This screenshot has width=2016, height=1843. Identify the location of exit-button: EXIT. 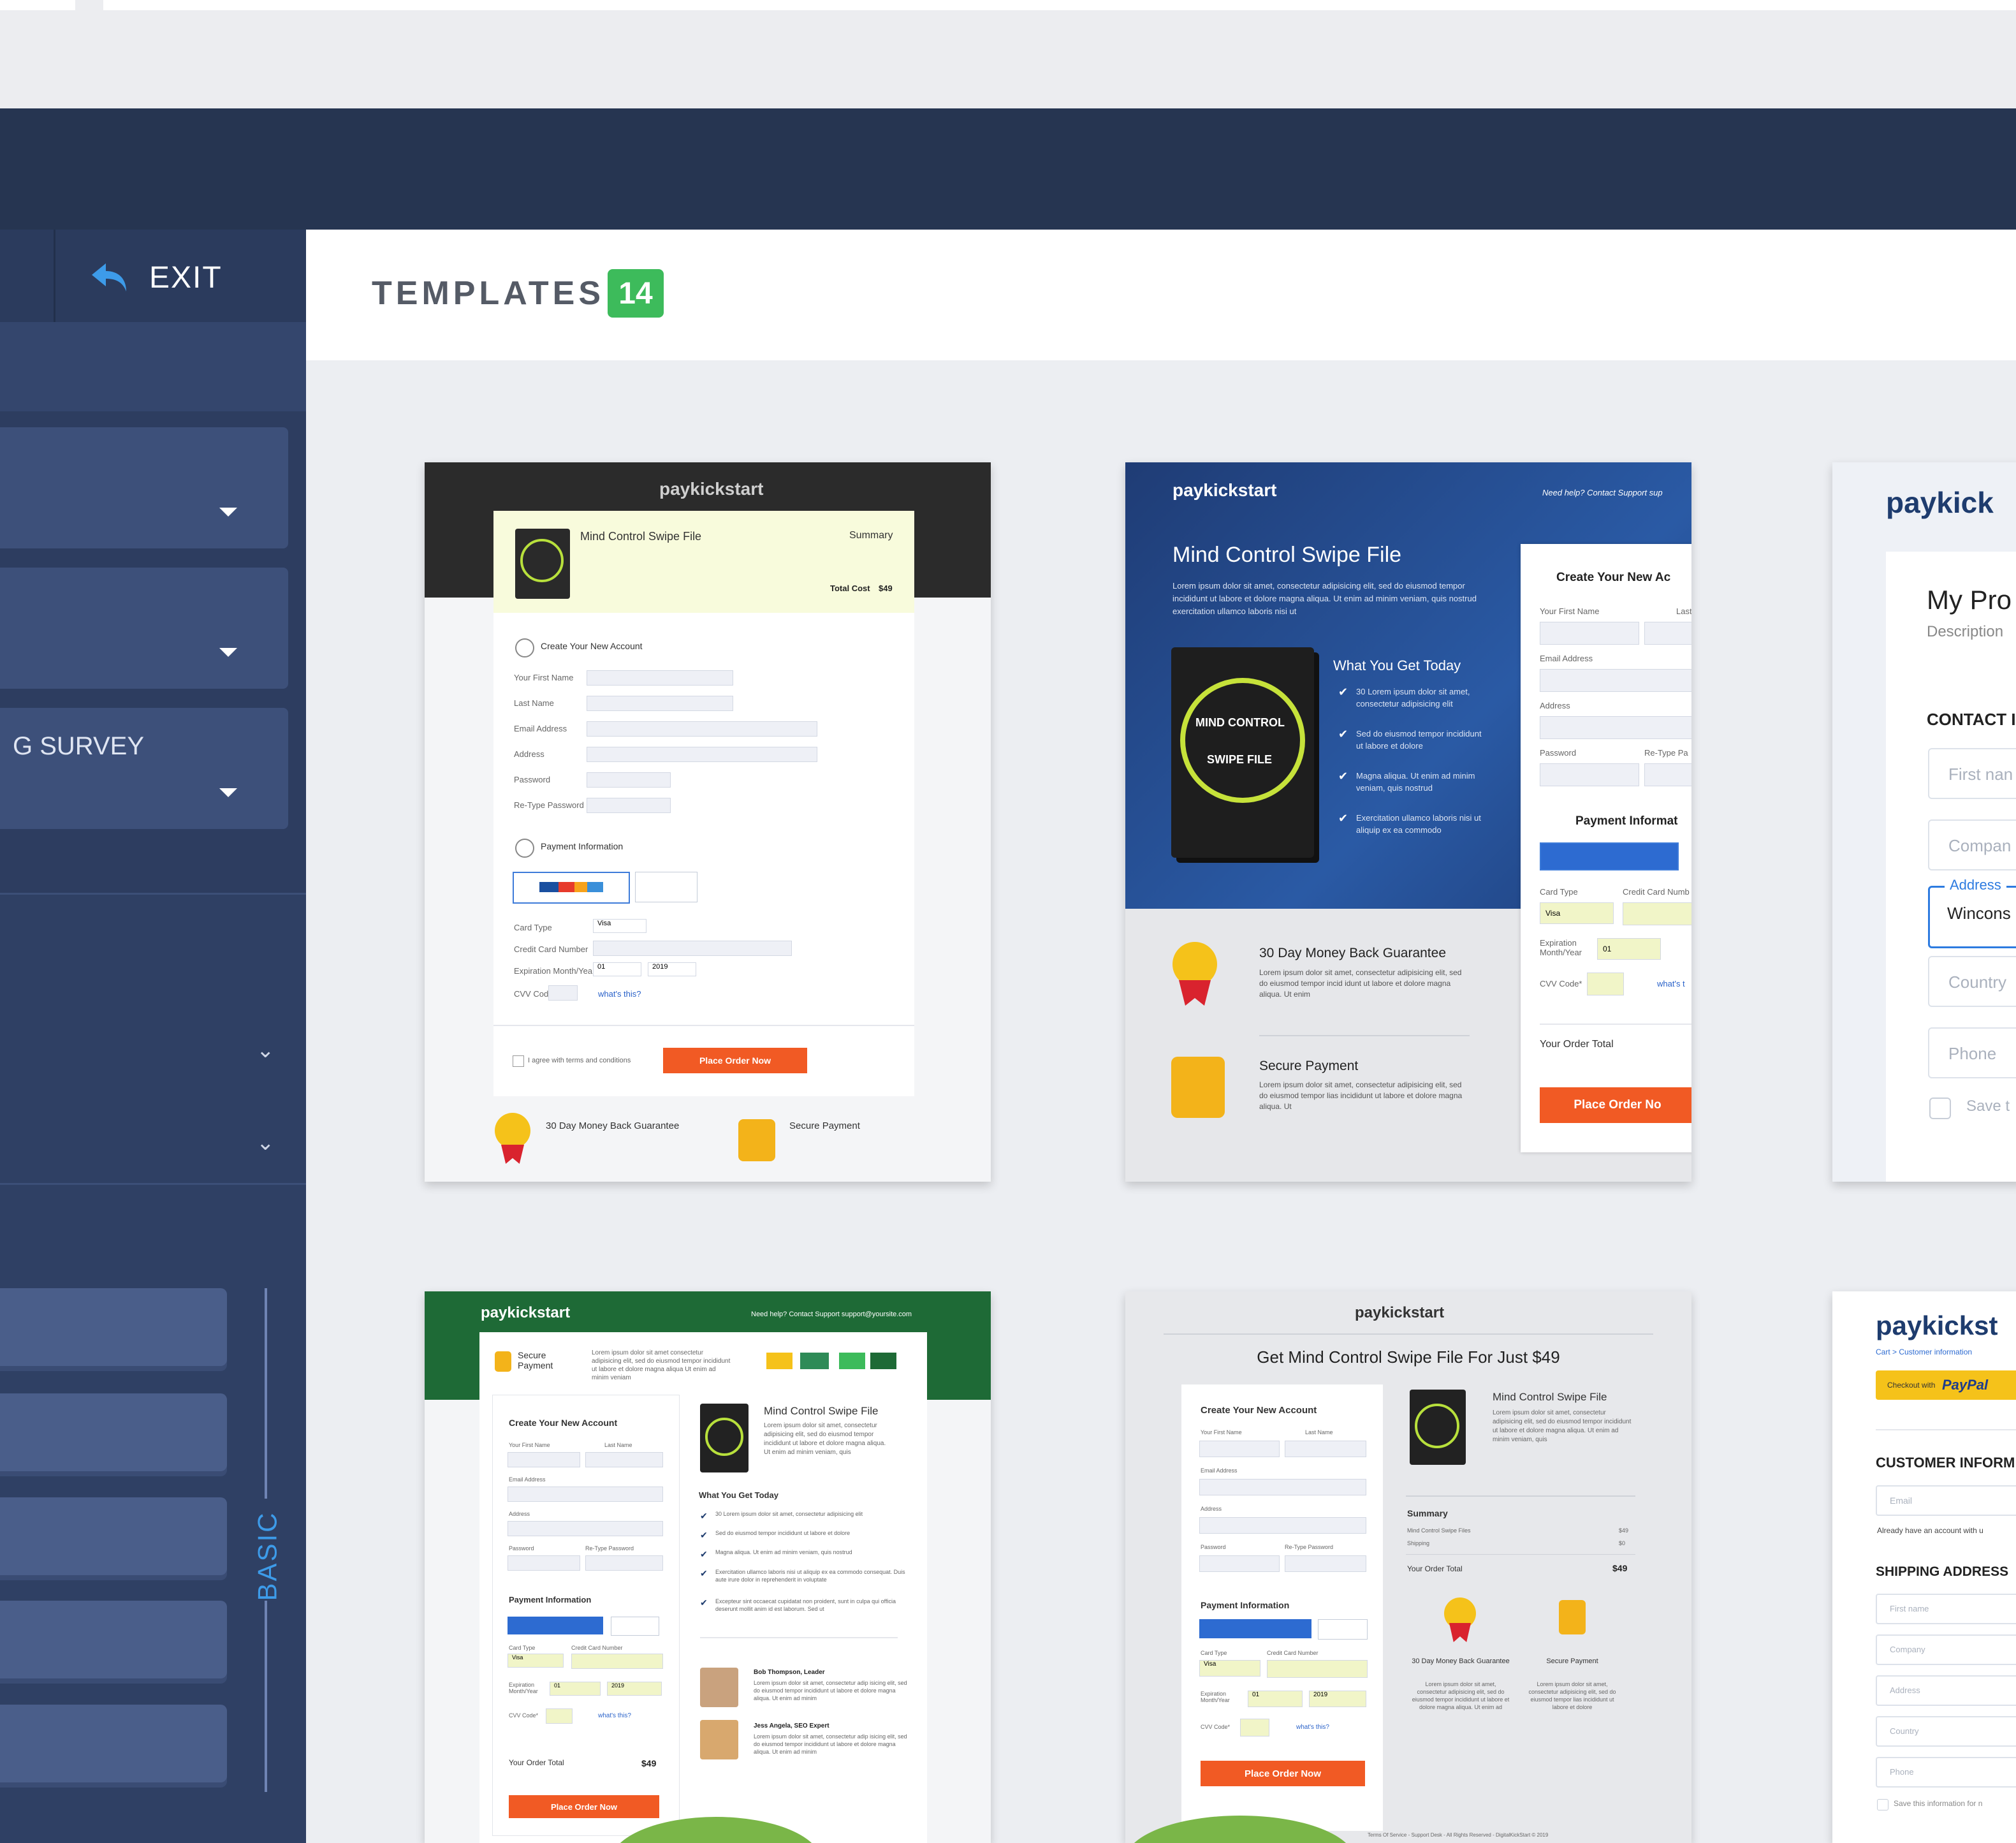
(156, 277).